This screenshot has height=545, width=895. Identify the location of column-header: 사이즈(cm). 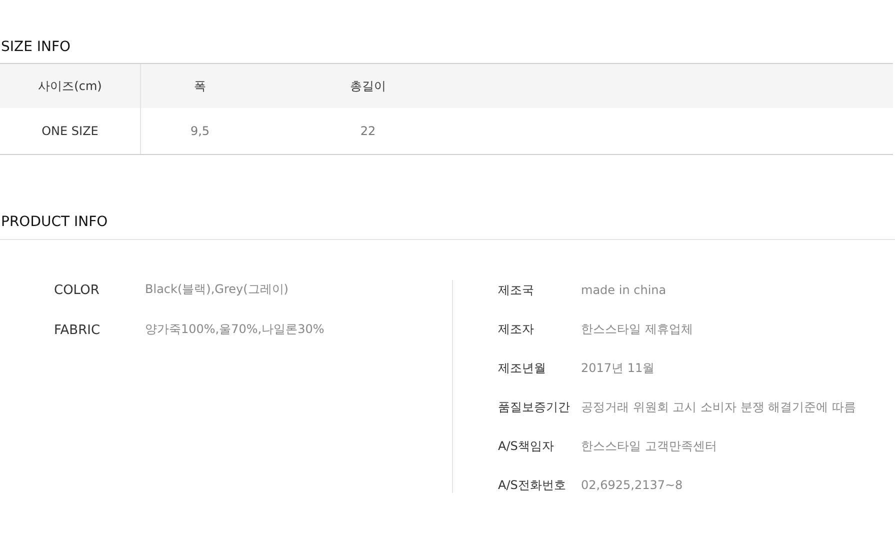
(70, 86).